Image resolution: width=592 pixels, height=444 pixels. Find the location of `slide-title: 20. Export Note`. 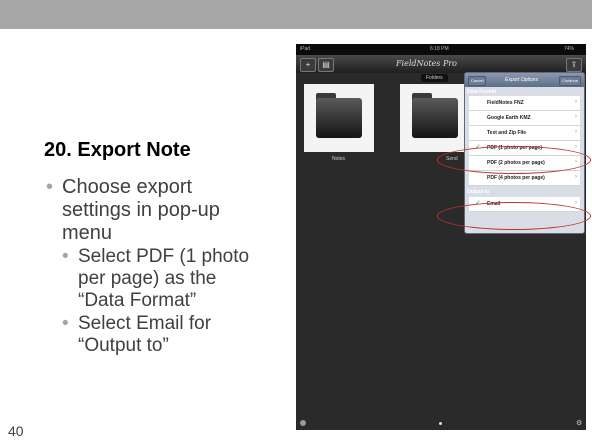

slide-title: 20. Export Note is located at coordinates (117, 150).